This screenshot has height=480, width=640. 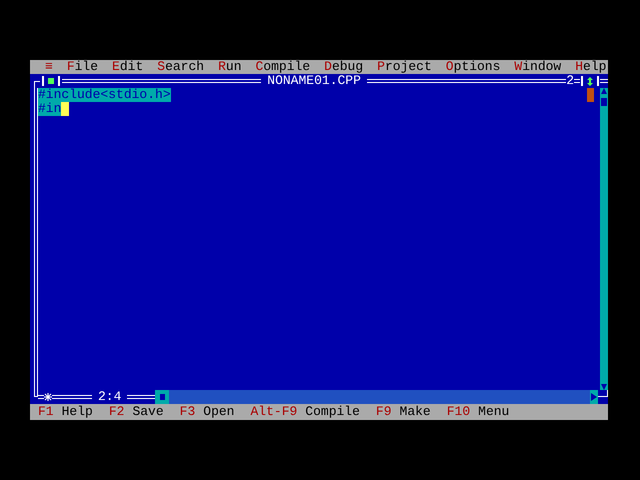 I want to click on function-key-hint: F9 Make, so click(x=403, y=412).